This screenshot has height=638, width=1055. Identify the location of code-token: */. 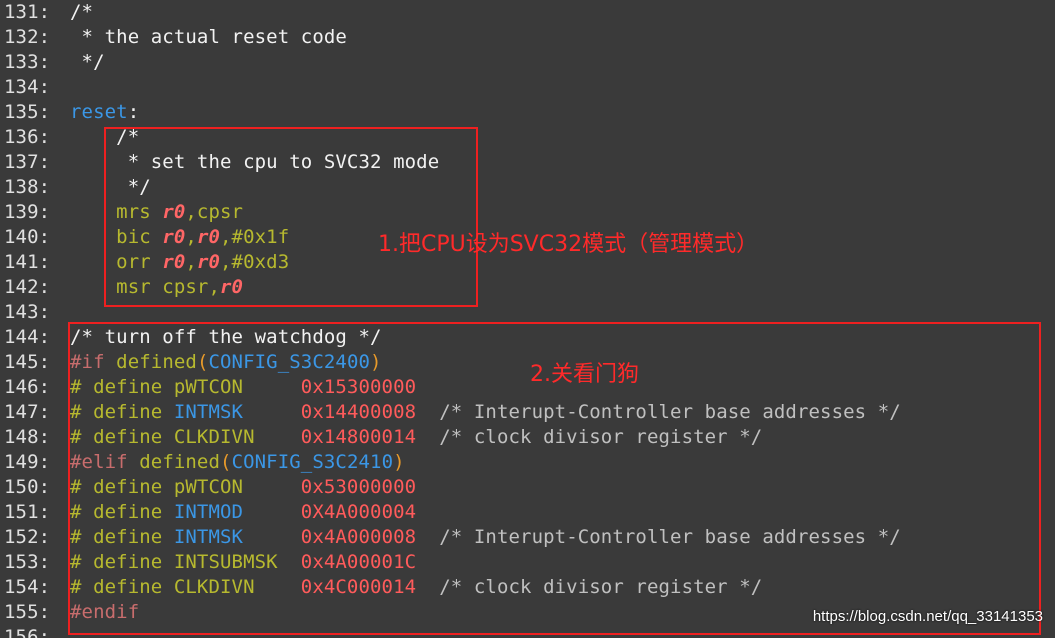
(87, 62).